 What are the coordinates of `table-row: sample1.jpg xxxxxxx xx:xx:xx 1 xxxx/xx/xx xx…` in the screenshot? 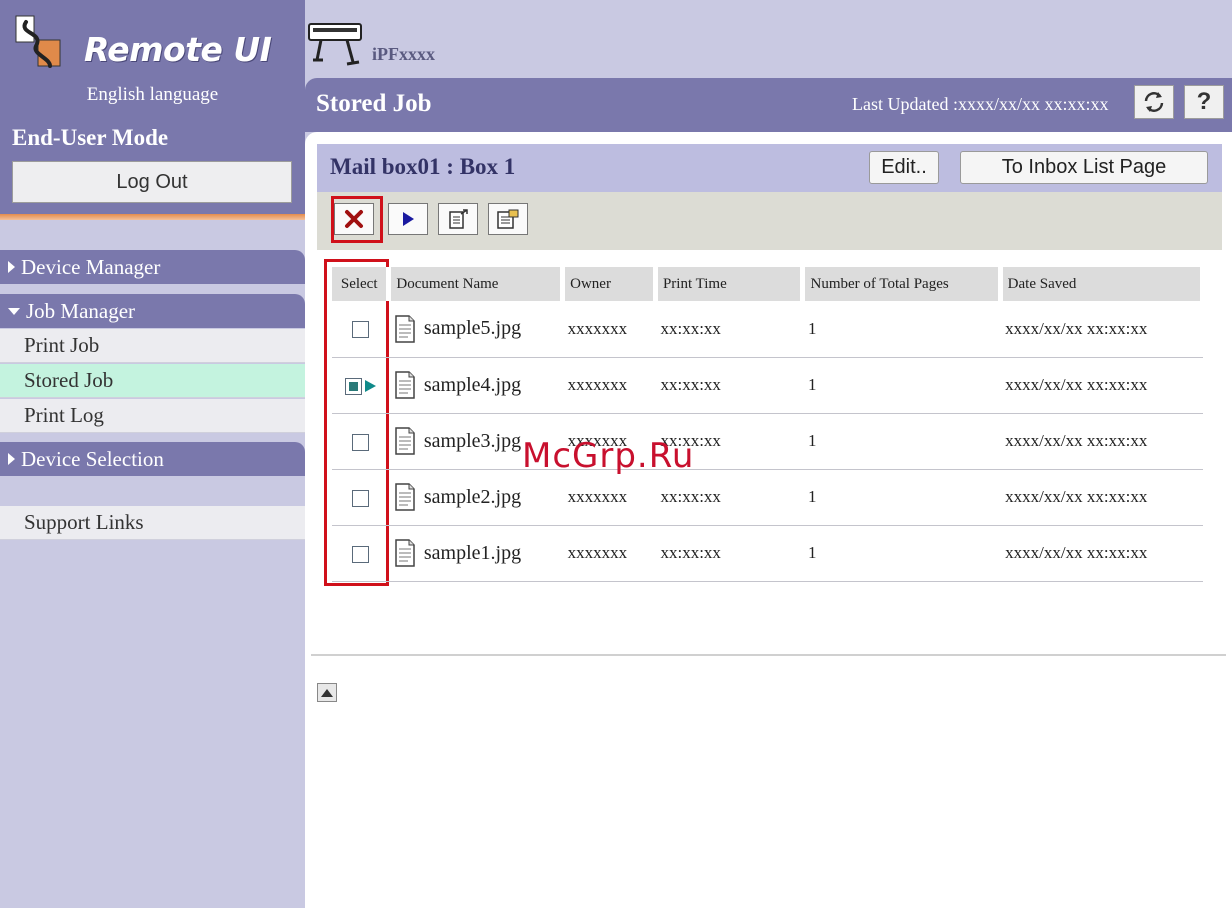 It's located at (767, 553).